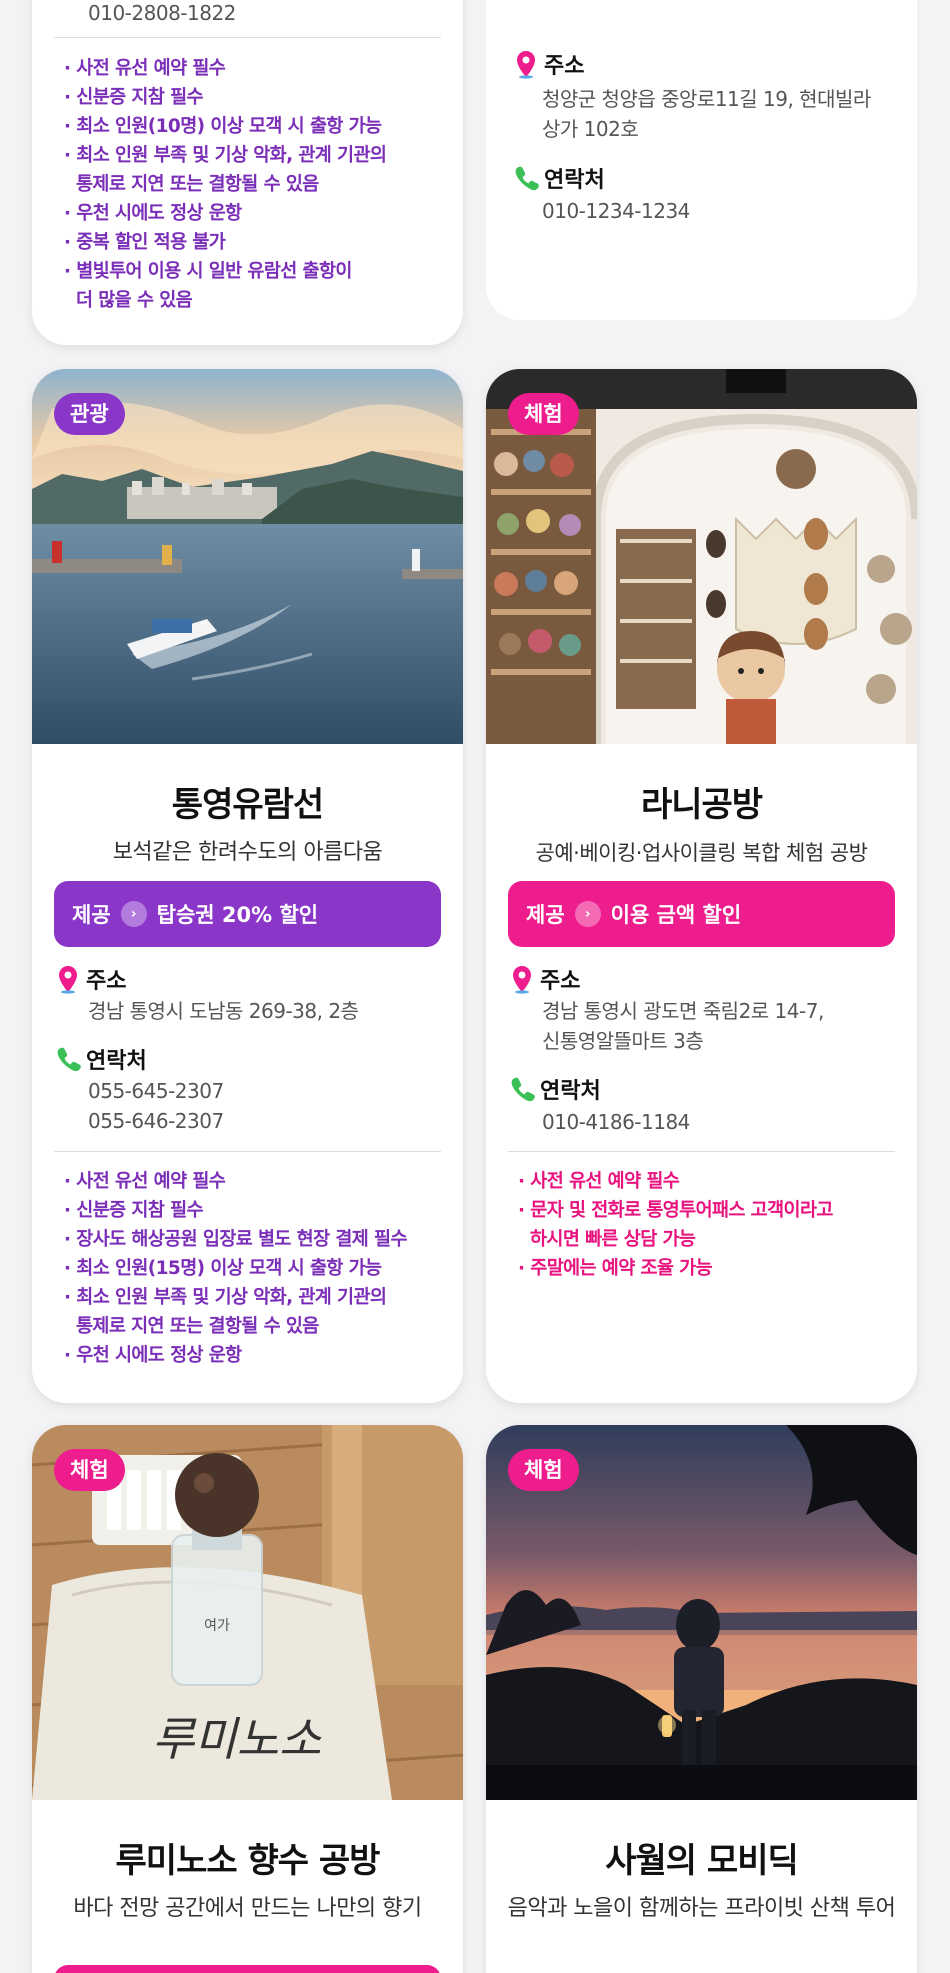 This screenshot has height=1973, width=950. I want to click on note-item: 중복 할인 적용 불가, so click(254, 242).